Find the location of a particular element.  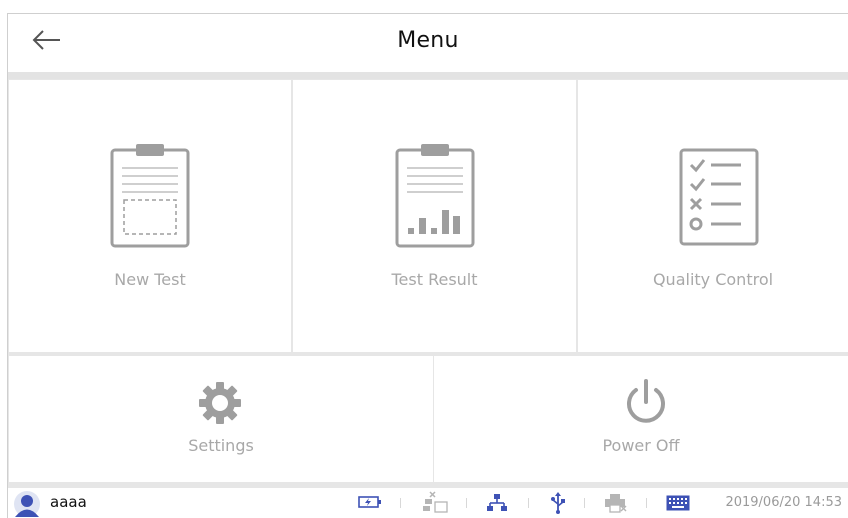

header-bar: Menu is located at coordinates (428, 43).